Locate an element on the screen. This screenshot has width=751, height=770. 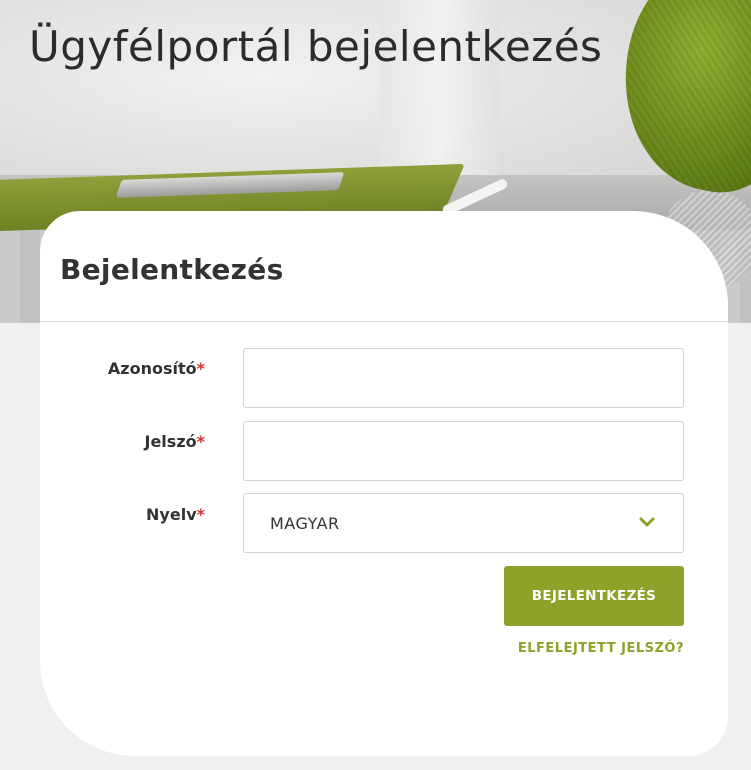
username-label-text: Azonosító is located at coordinates (152, 368).